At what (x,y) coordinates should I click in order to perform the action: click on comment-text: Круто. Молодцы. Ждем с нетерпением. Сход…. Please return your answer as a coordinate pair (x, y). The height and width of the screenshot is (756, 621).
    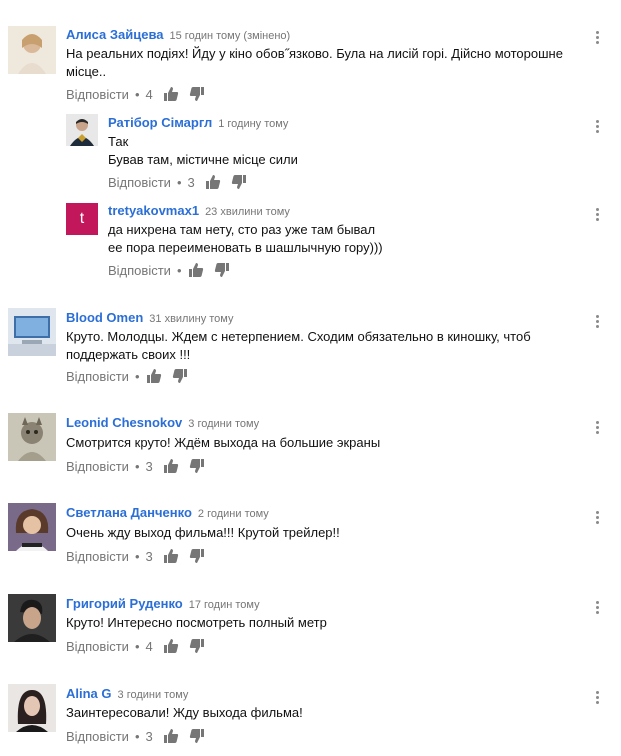
    Looking at the image, I should click on (298, 345).